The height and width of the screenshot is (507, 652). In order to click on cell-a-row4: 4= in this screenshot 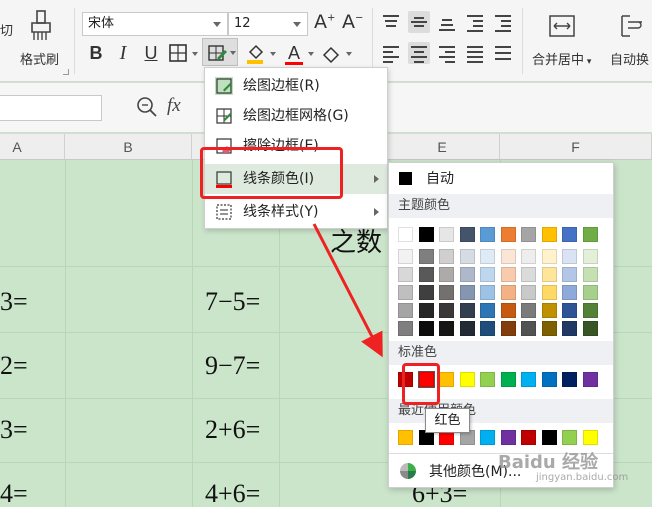, I will do `click(14, 493)`.